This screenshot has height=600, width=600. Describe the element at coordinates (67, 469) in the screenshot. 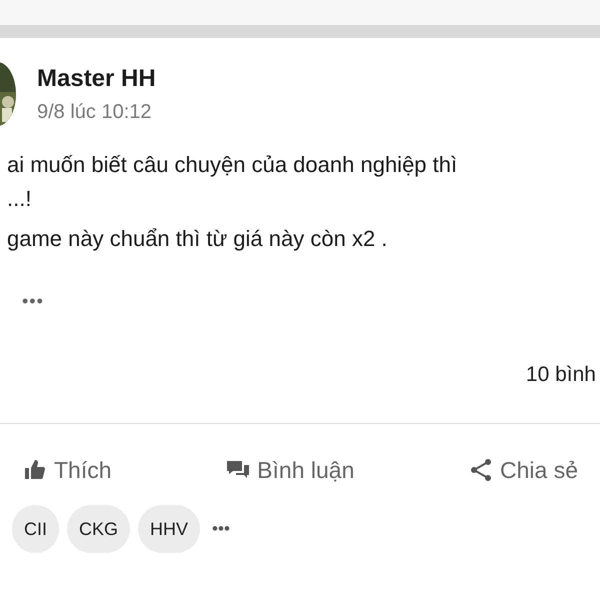

I see `like-button: Thích` at that location.